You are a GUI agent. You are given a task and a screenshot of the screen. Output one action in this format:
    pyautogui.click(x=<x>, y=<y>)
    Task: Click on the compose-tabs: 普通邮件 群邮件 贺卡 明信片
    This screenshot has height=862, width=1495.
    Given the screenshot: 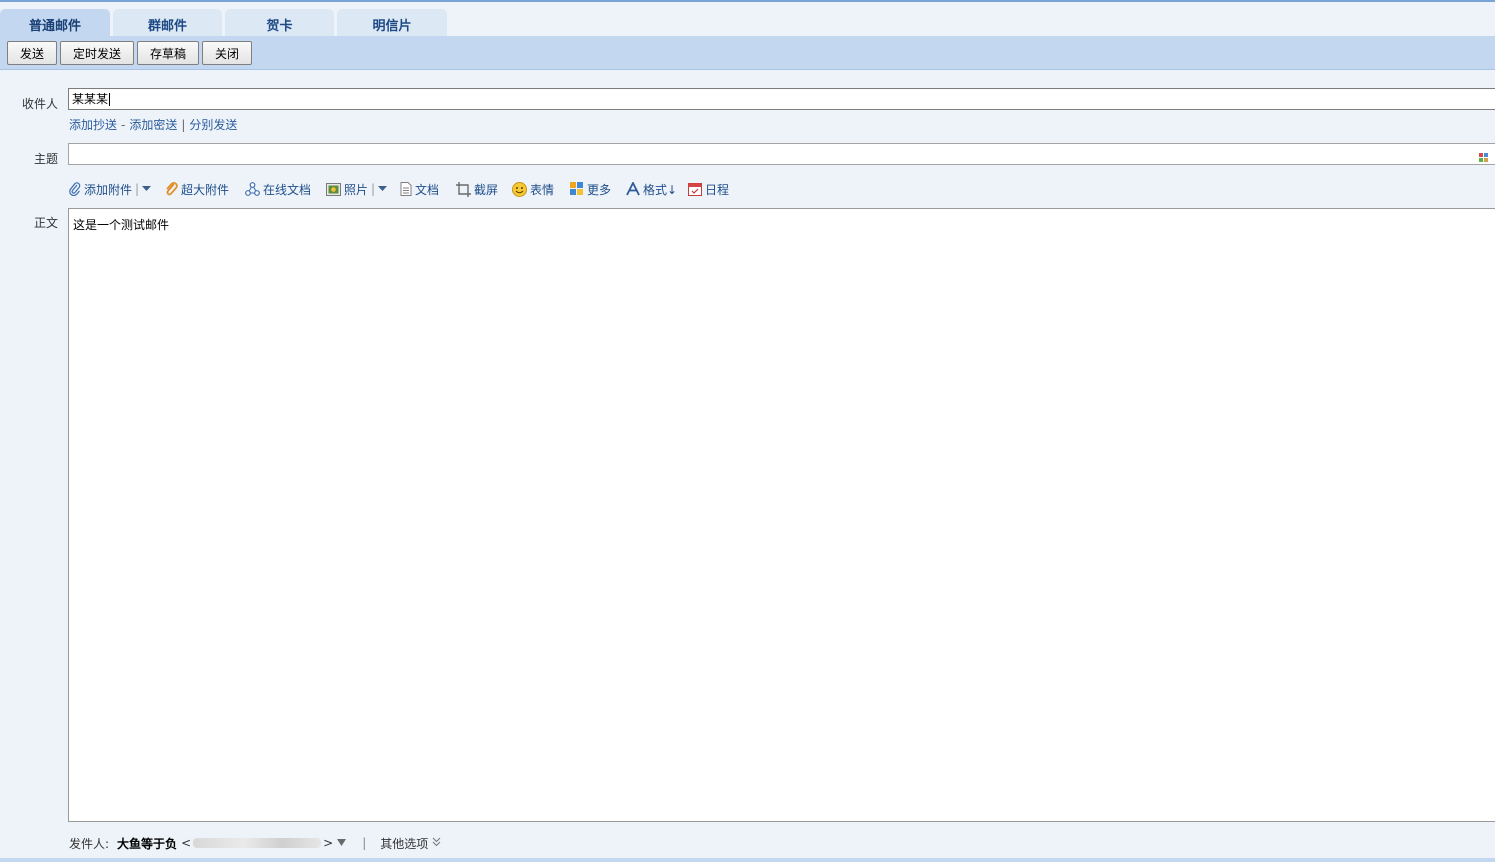 What is the action you would take?
    pyautogui.click(x=225, y=22)
    